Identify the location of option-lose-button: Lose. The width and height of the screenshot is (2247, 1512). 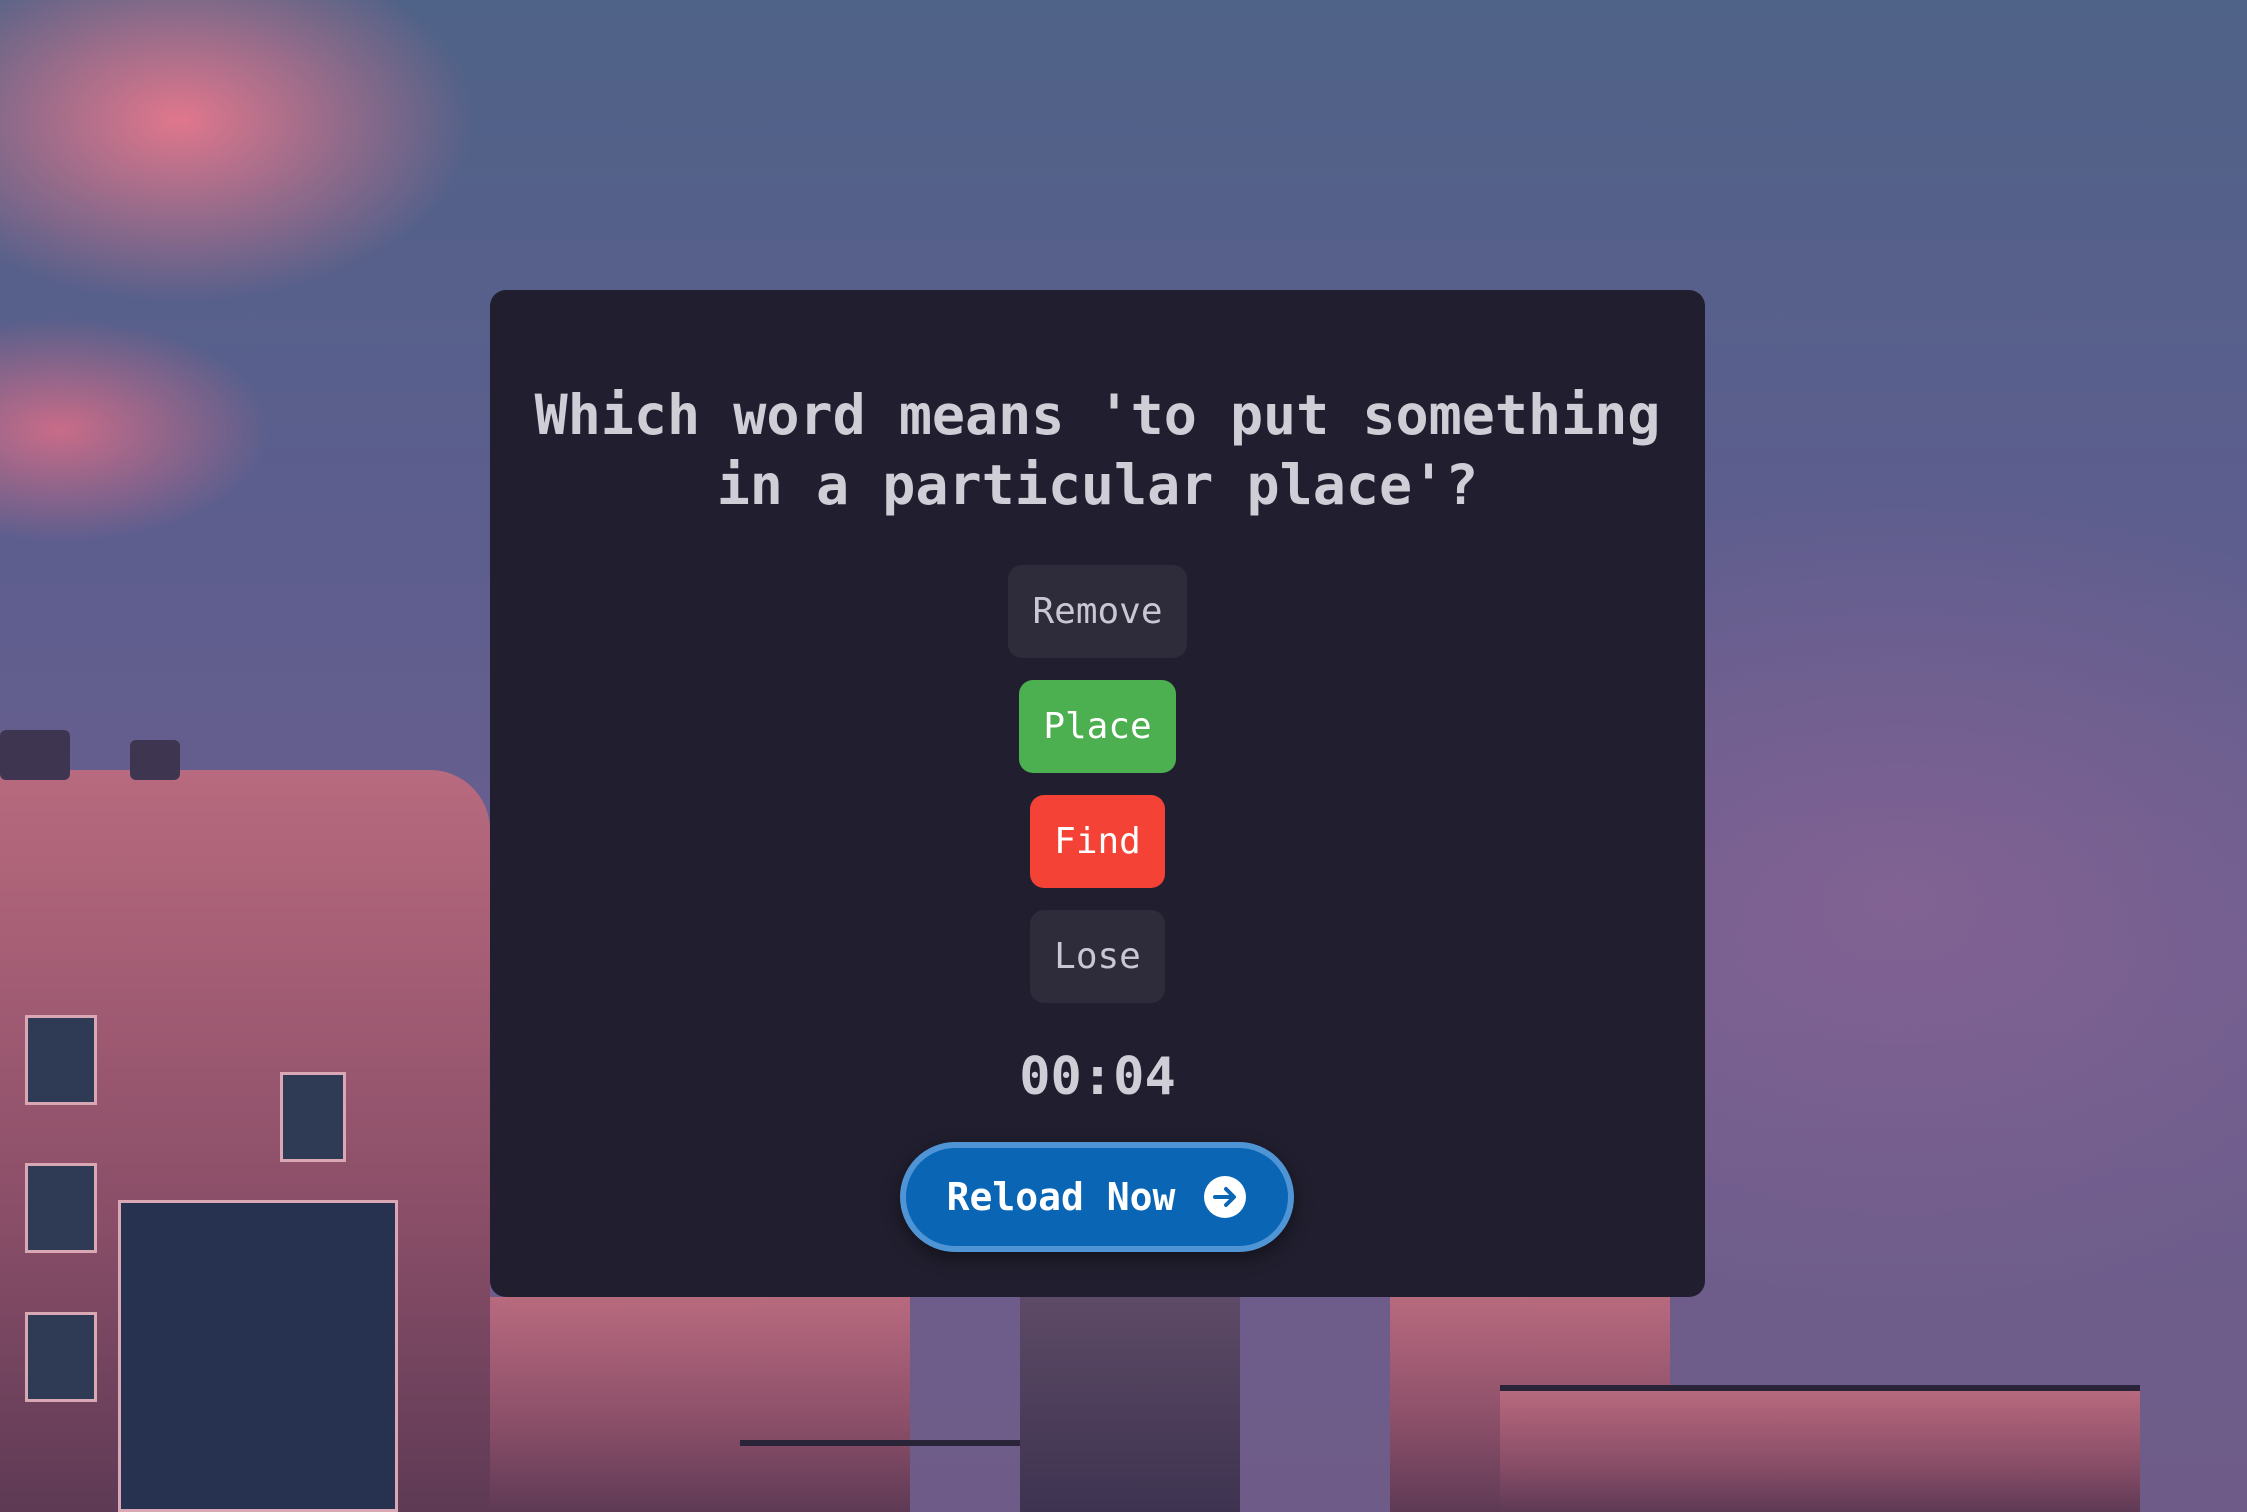
(1097, 956).